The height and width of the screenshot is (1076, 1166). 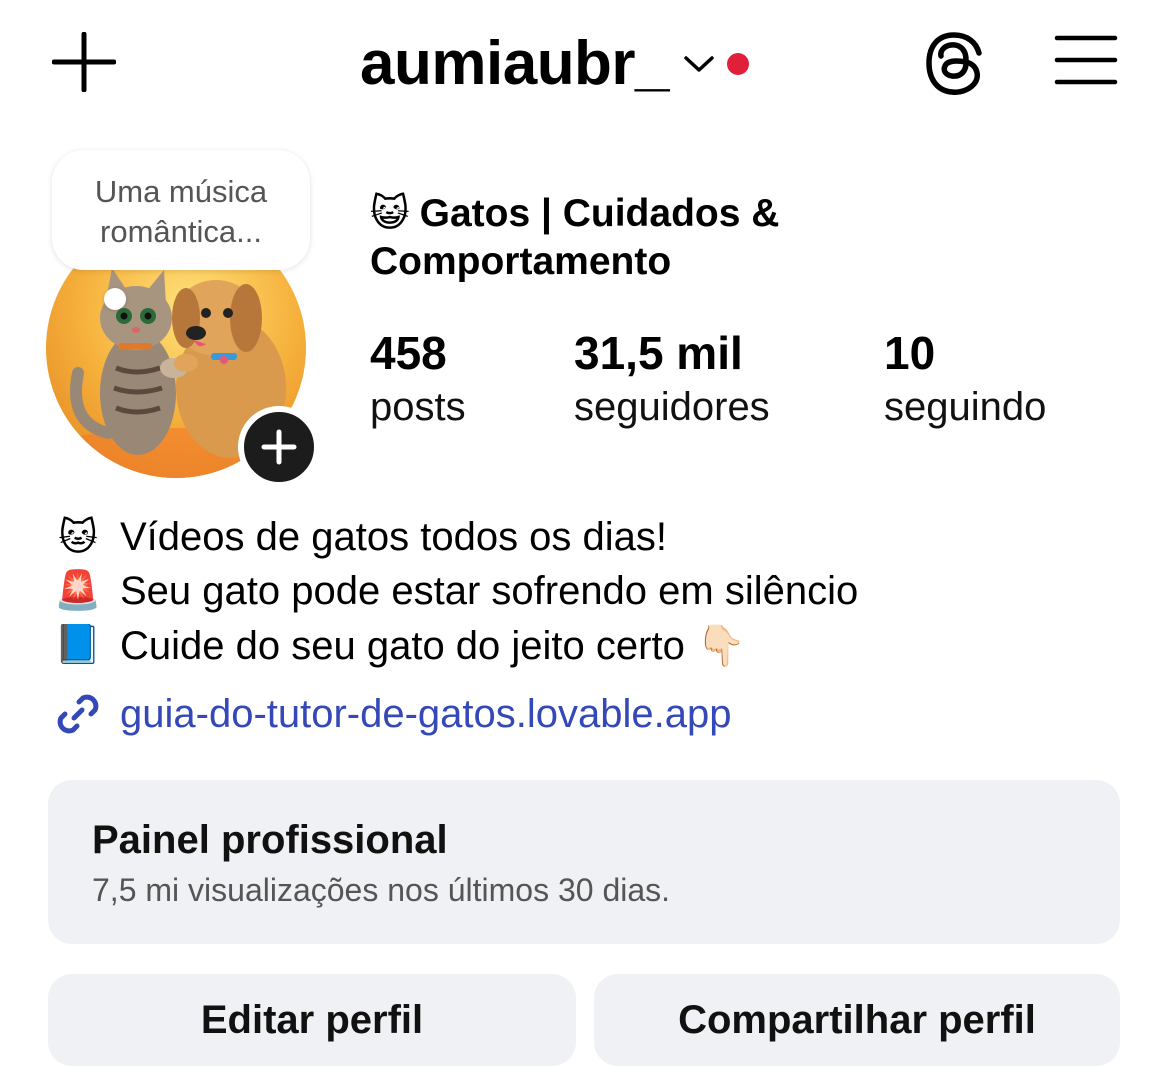 I want to click on bio-line: 🐱 Vídeos de gatos todos os dias!, so click(x=592, y=537).